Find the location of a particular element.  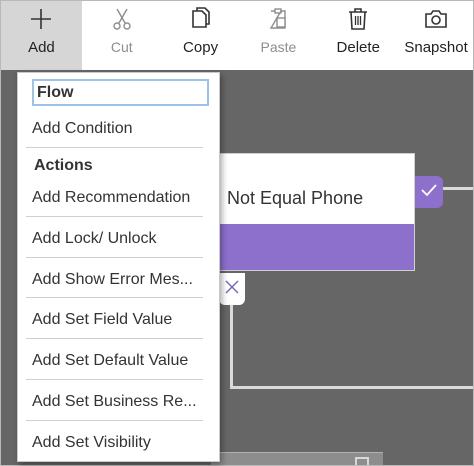

true-branch-tab is located at coordinates (429, 192).